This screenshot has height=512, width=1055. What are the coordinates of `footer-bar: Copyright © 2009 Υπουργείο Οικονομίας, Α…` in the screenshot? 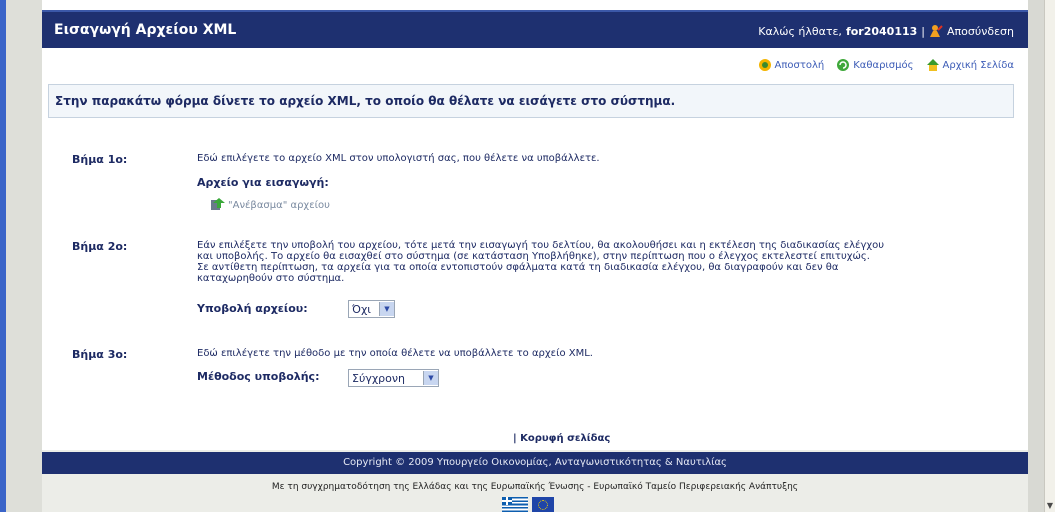 It's located at (535, 463).